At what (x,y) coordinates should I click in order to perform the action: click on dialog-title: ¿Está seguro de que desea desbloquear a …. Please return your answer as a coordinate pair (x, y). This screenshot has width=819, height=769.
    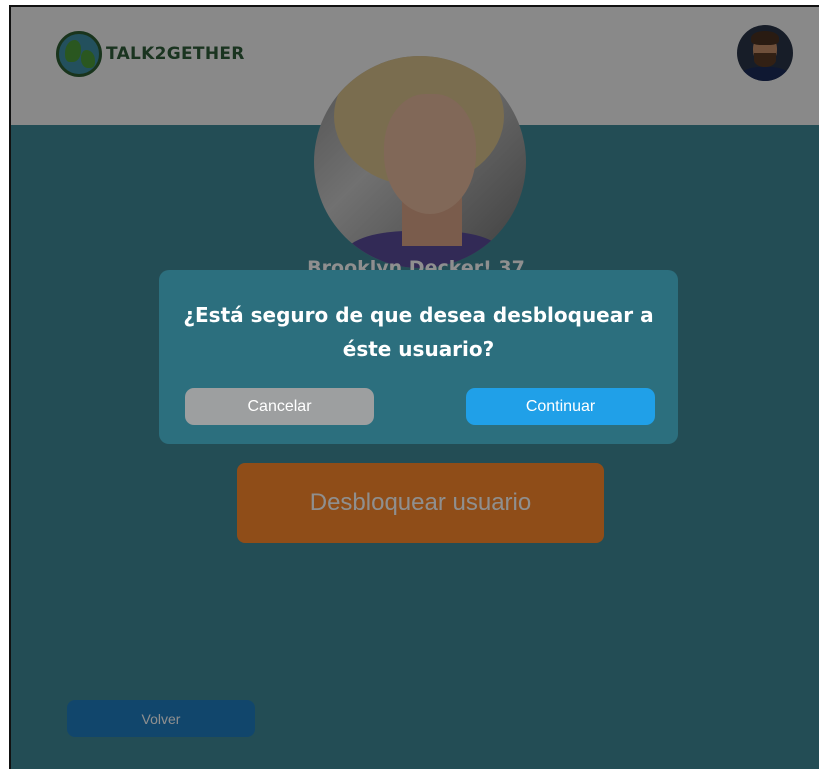
    Looking at the image, I should click on (418, 332).